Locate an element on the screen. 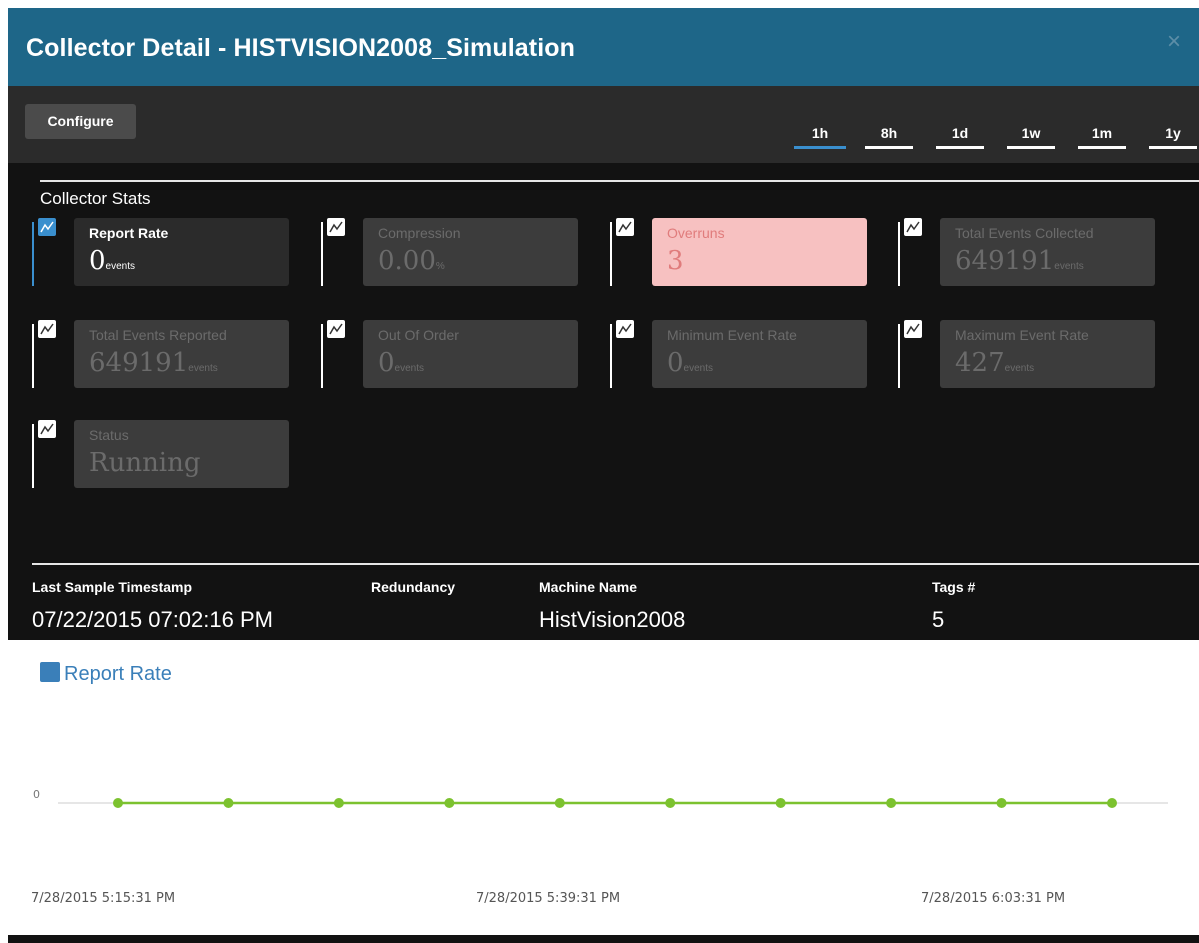 This screenshot has width=1199, height=943. close-icon: × is located at coordinates (1174, 42).